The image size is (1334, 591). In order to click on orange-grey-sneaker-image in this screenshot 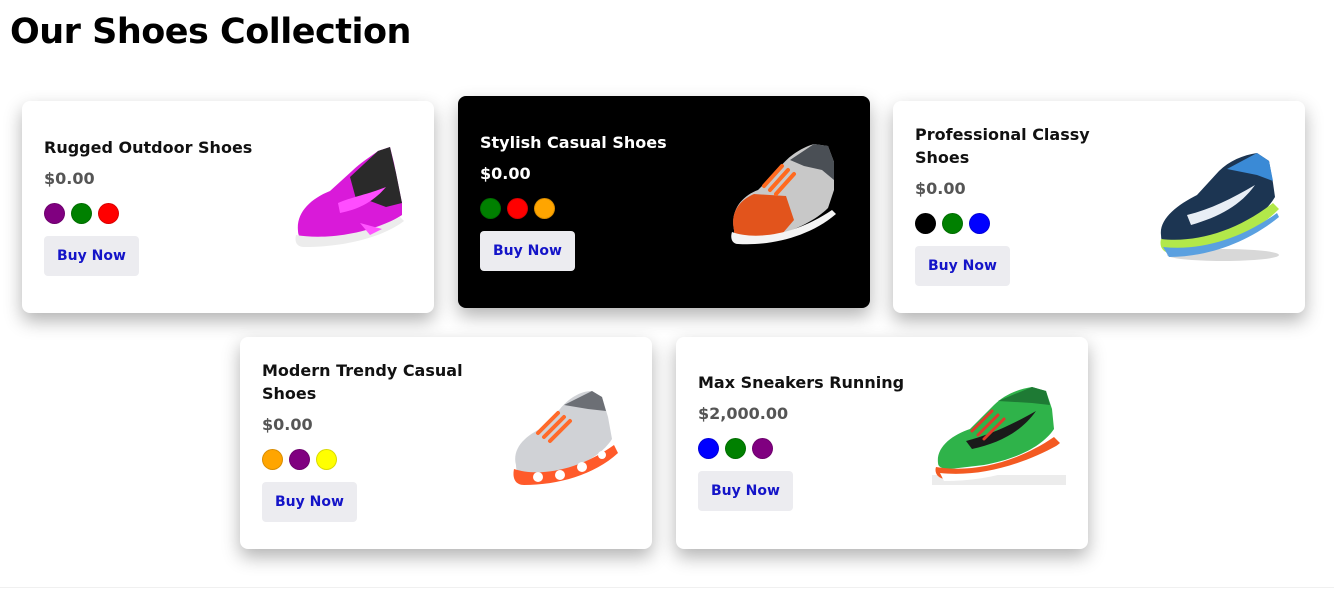, I will do `click(783, 194)`.